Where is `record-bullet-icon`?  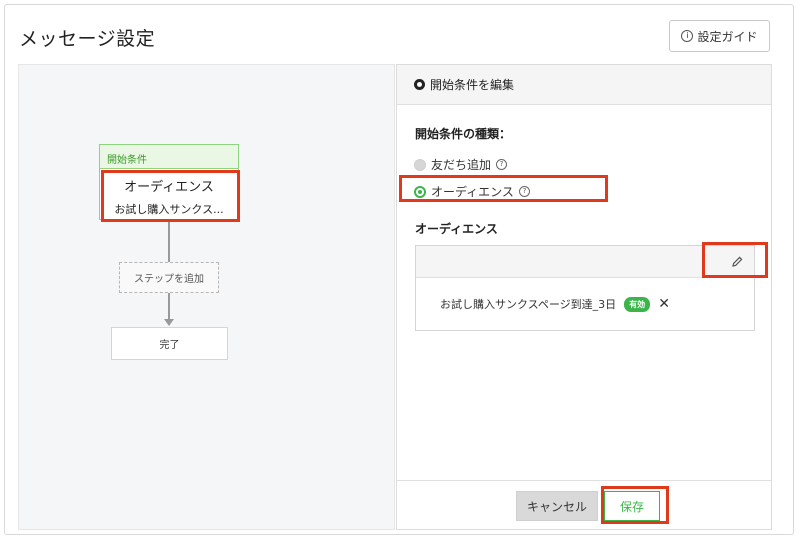 record-bullet-icon is located at coordinates (419, 84).